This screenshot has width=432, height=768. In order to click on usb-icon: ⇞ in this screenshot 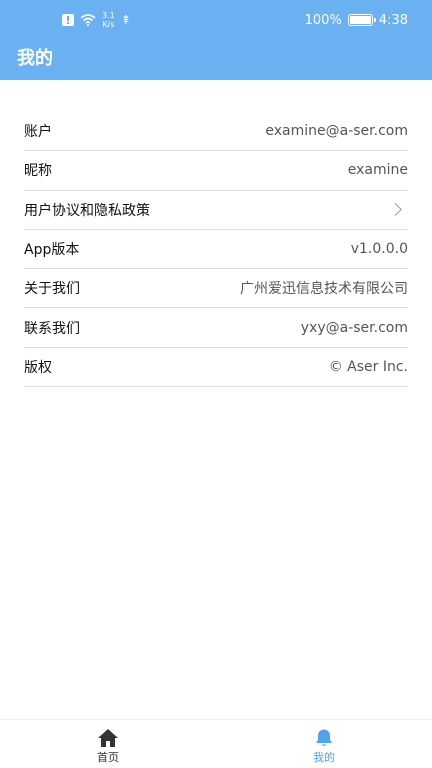, I will do `click(125, 20)`.